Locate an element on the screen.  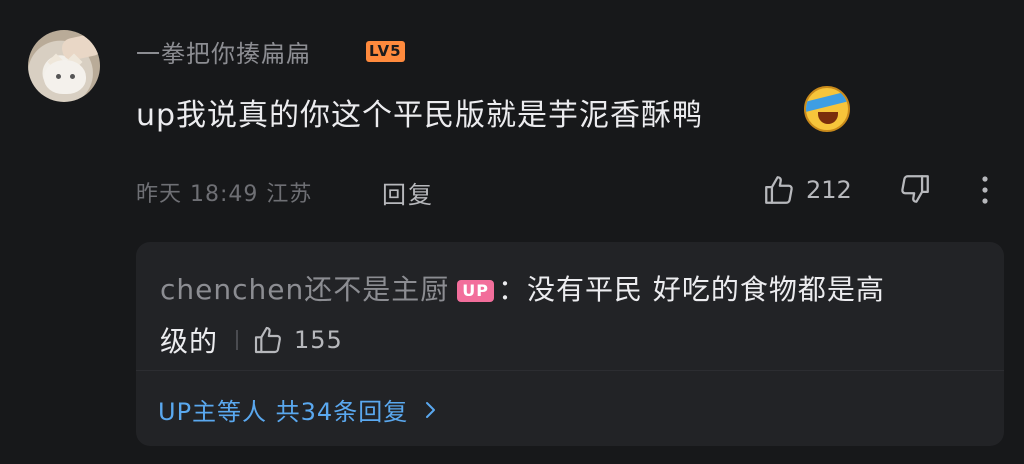
more-options-button is located at coordinates (985, 190).